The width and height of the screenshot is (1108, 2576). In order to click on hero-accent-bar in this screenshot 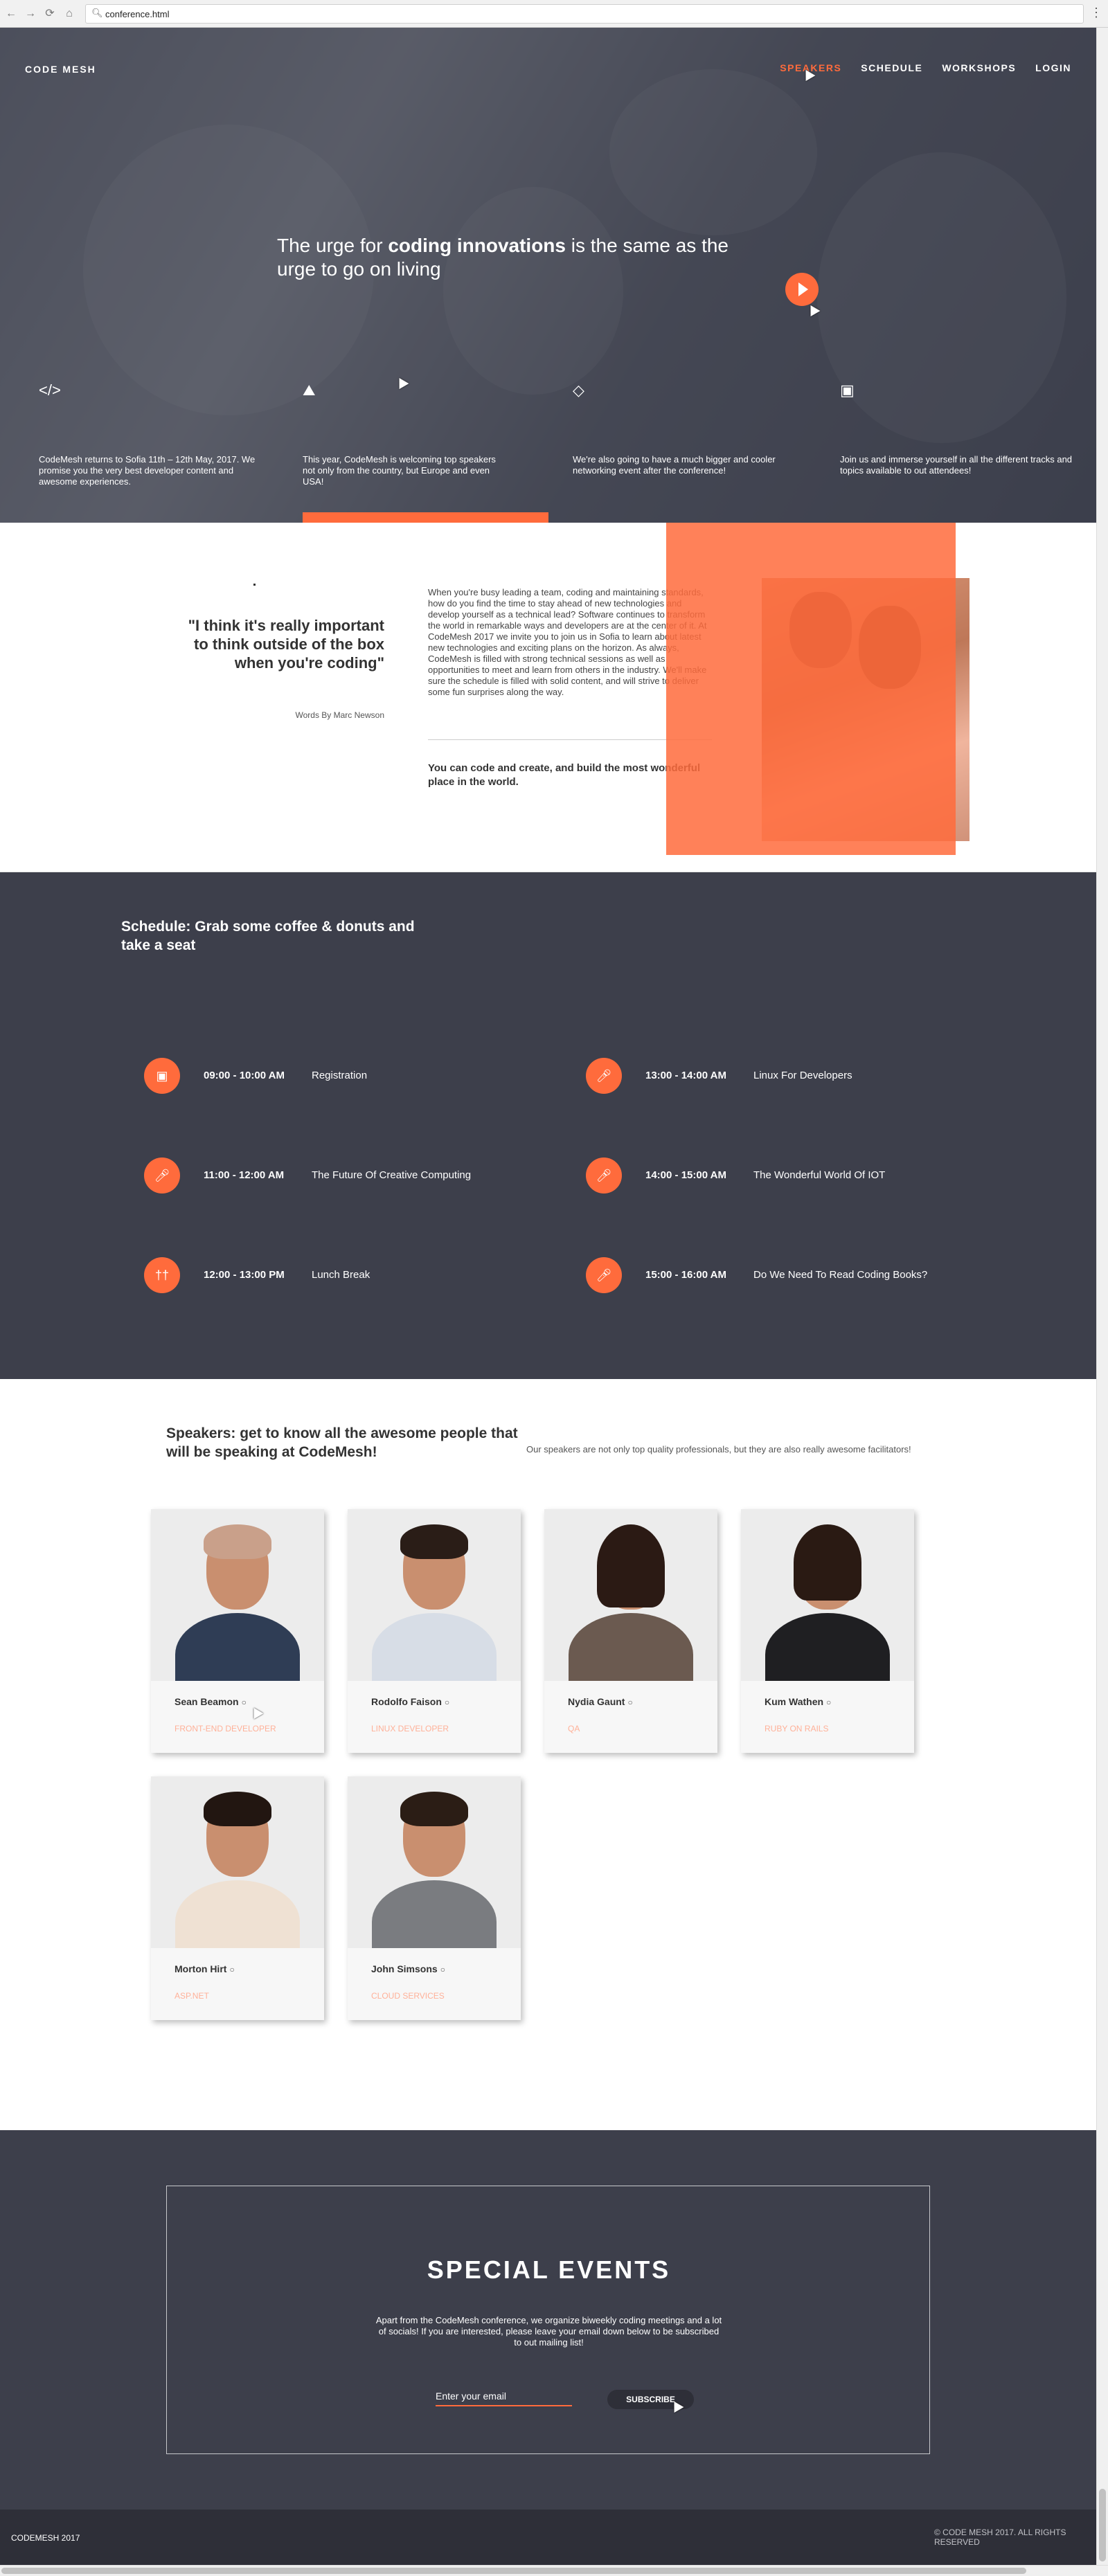, I will do `click(426, 517)`.